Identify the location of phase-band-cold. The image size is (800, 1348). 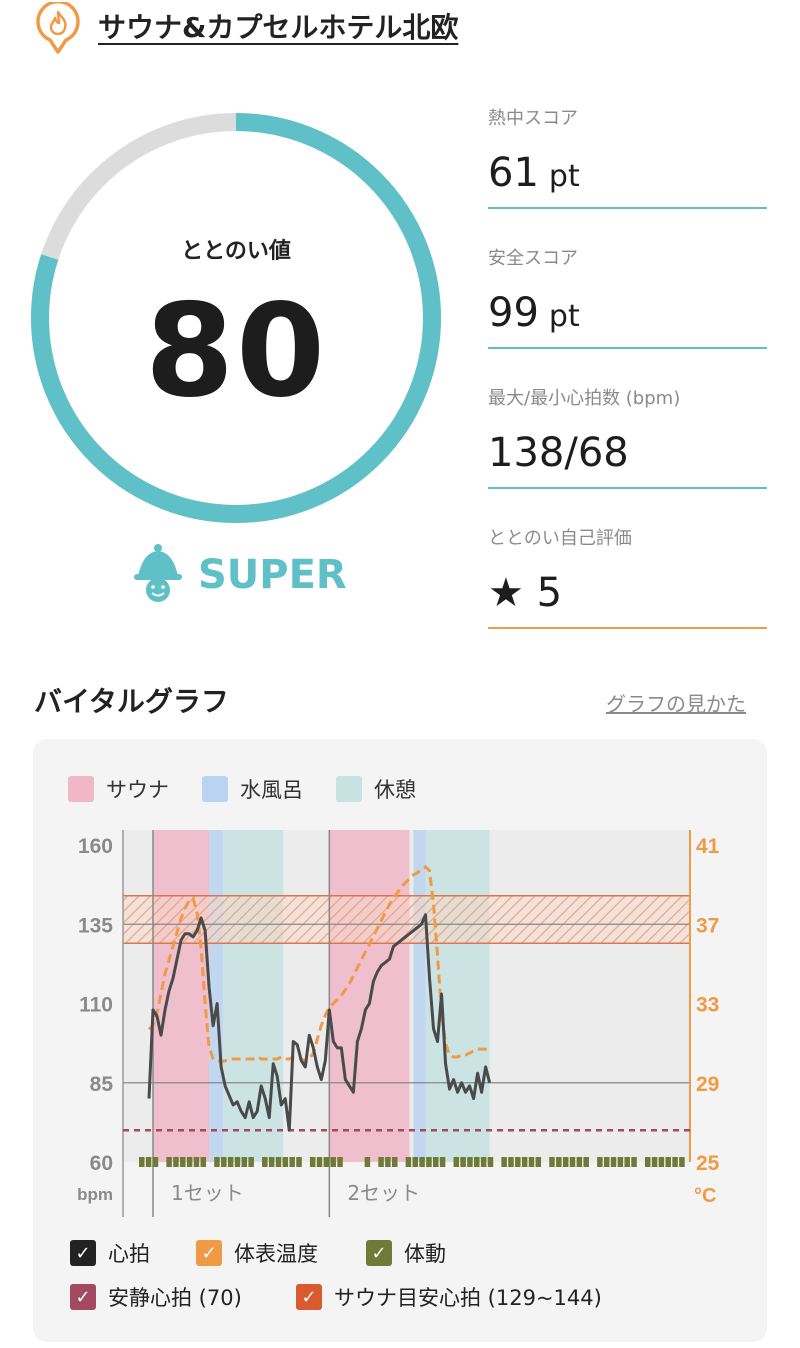
(419, 996).